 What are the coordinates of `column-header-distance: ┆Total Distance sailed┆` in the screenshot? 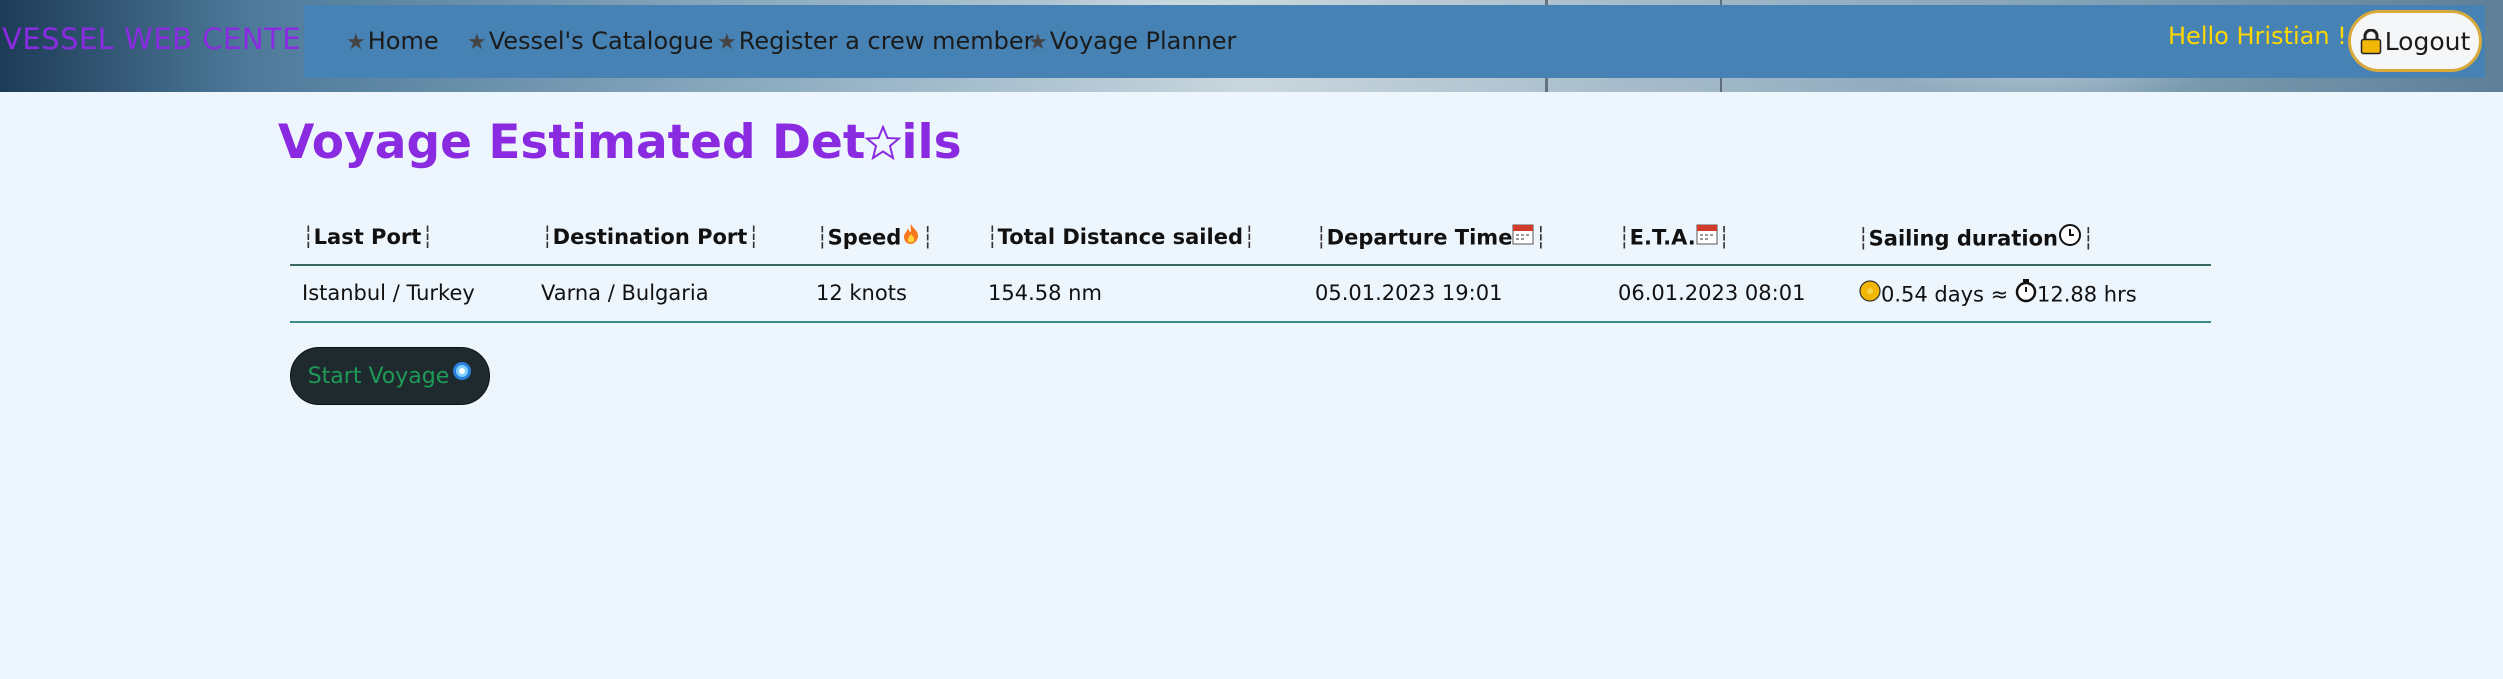 It's located at (1121, 237).